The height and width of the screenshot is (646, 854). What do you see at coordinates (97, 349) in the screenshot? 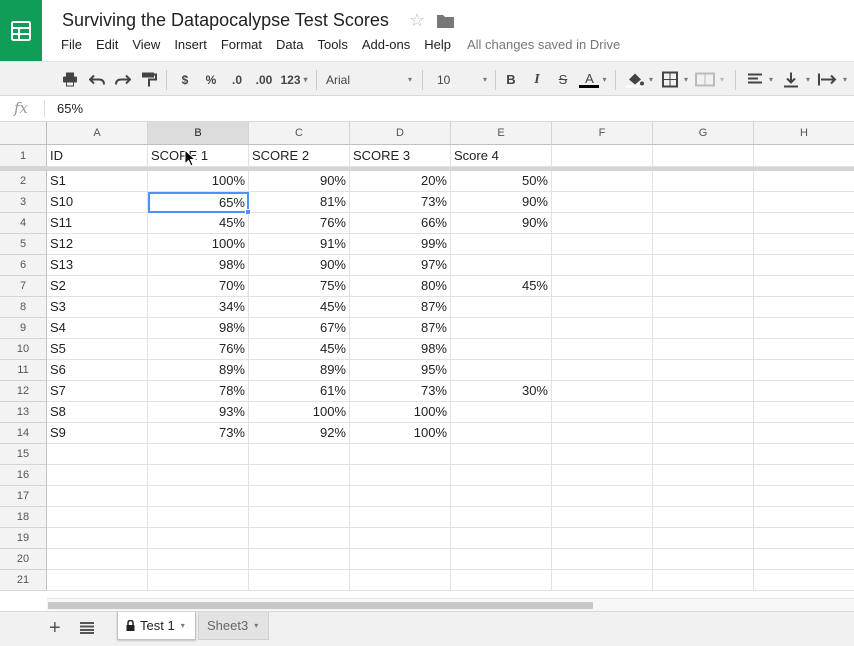
I see `table-cell: S5` at bounding box center [97, 349].